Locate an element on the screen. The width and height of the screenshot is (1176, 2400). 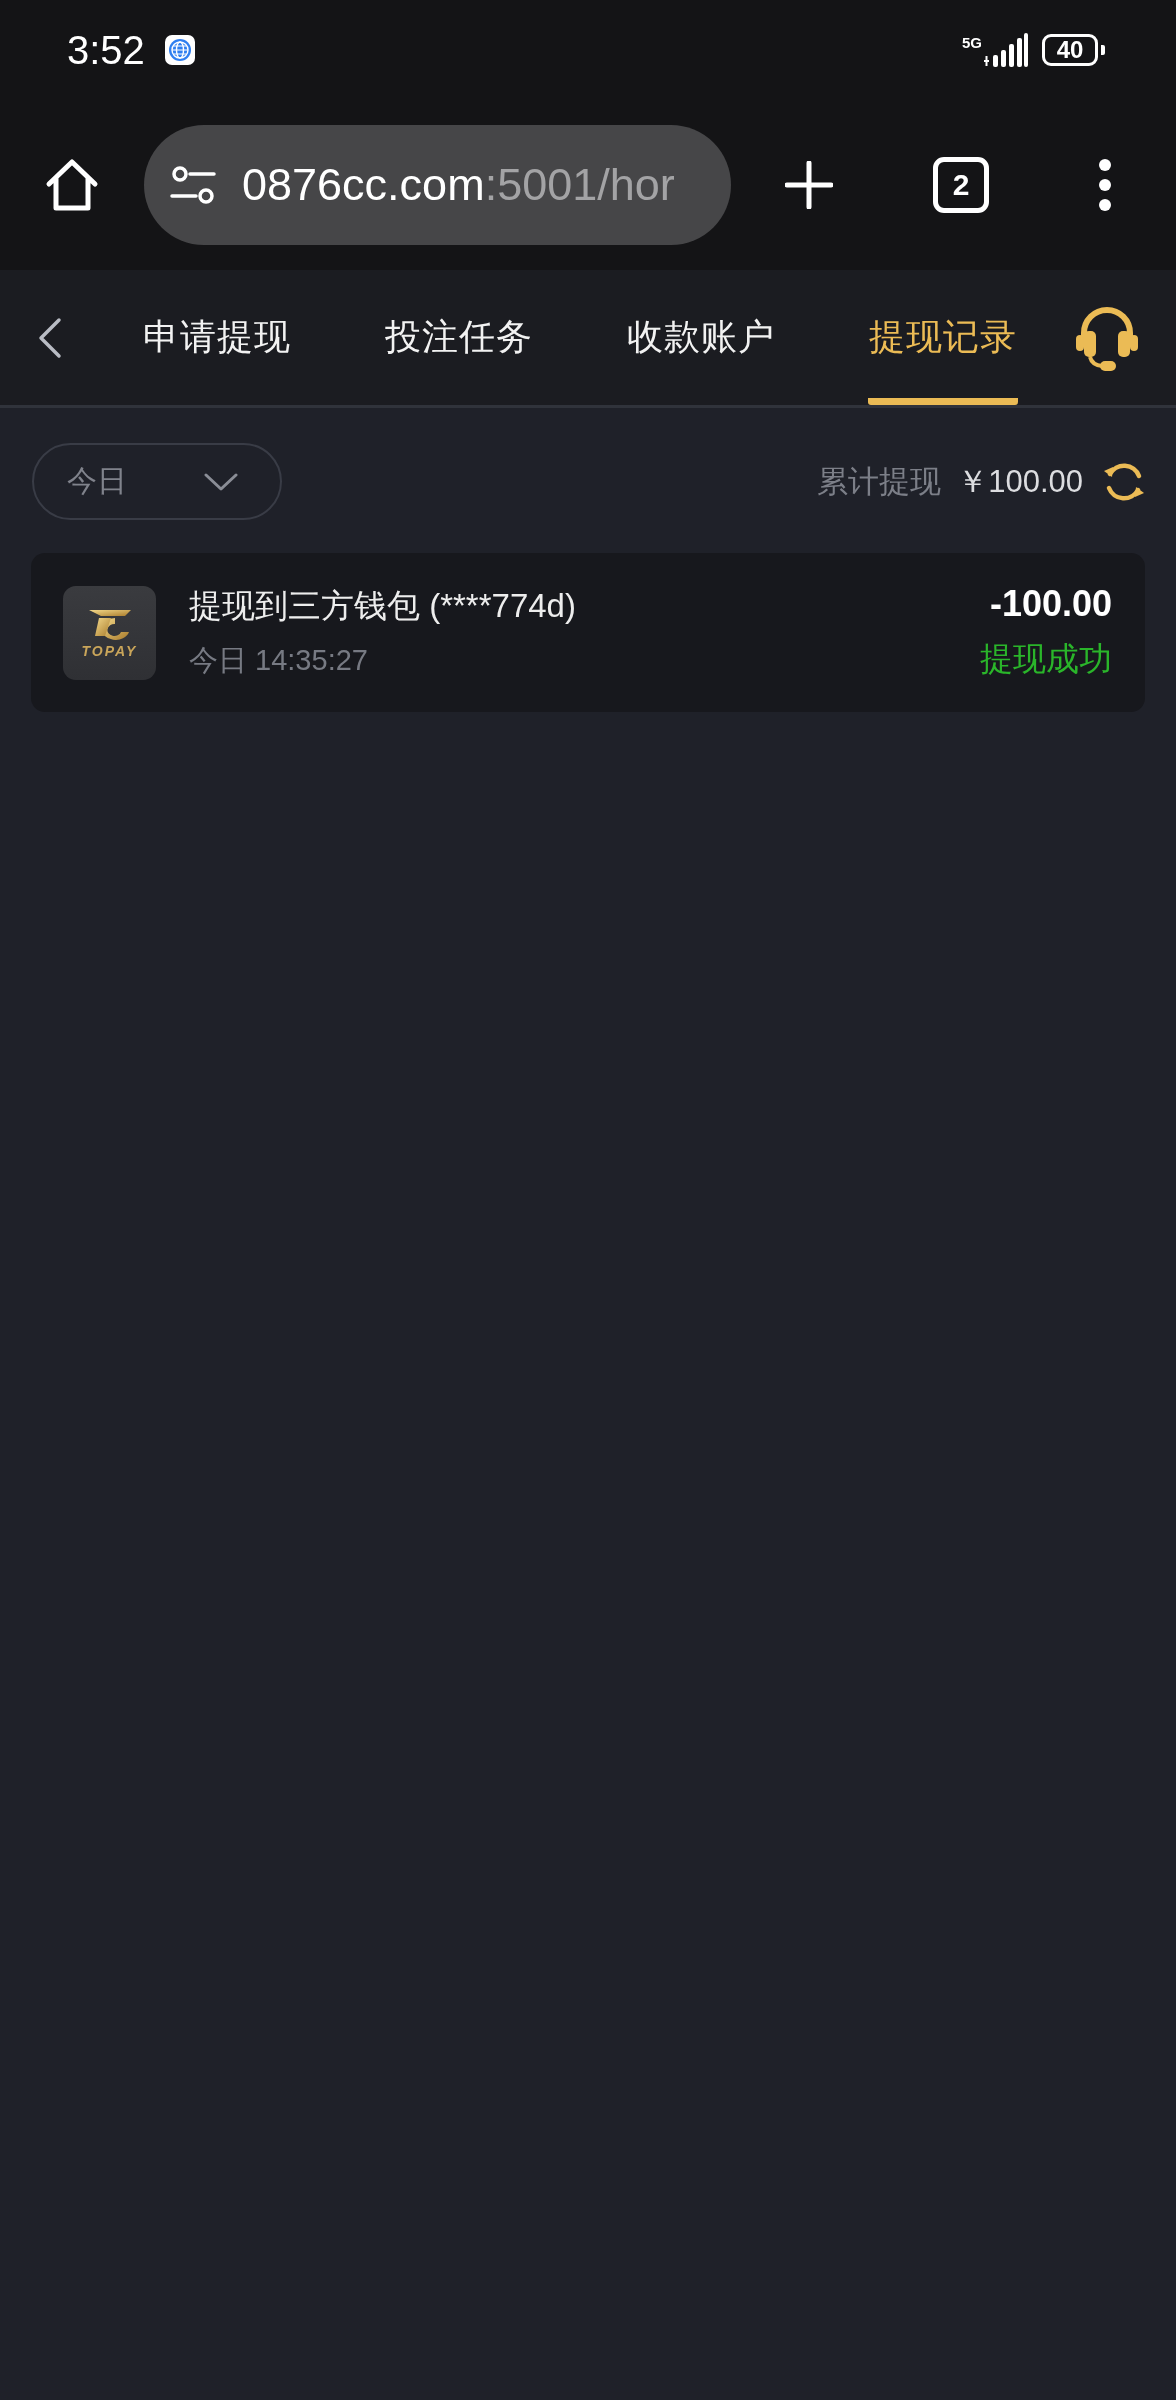
address-bar: 0876cc.com:5001/hor is located at coordinates (437, 185).